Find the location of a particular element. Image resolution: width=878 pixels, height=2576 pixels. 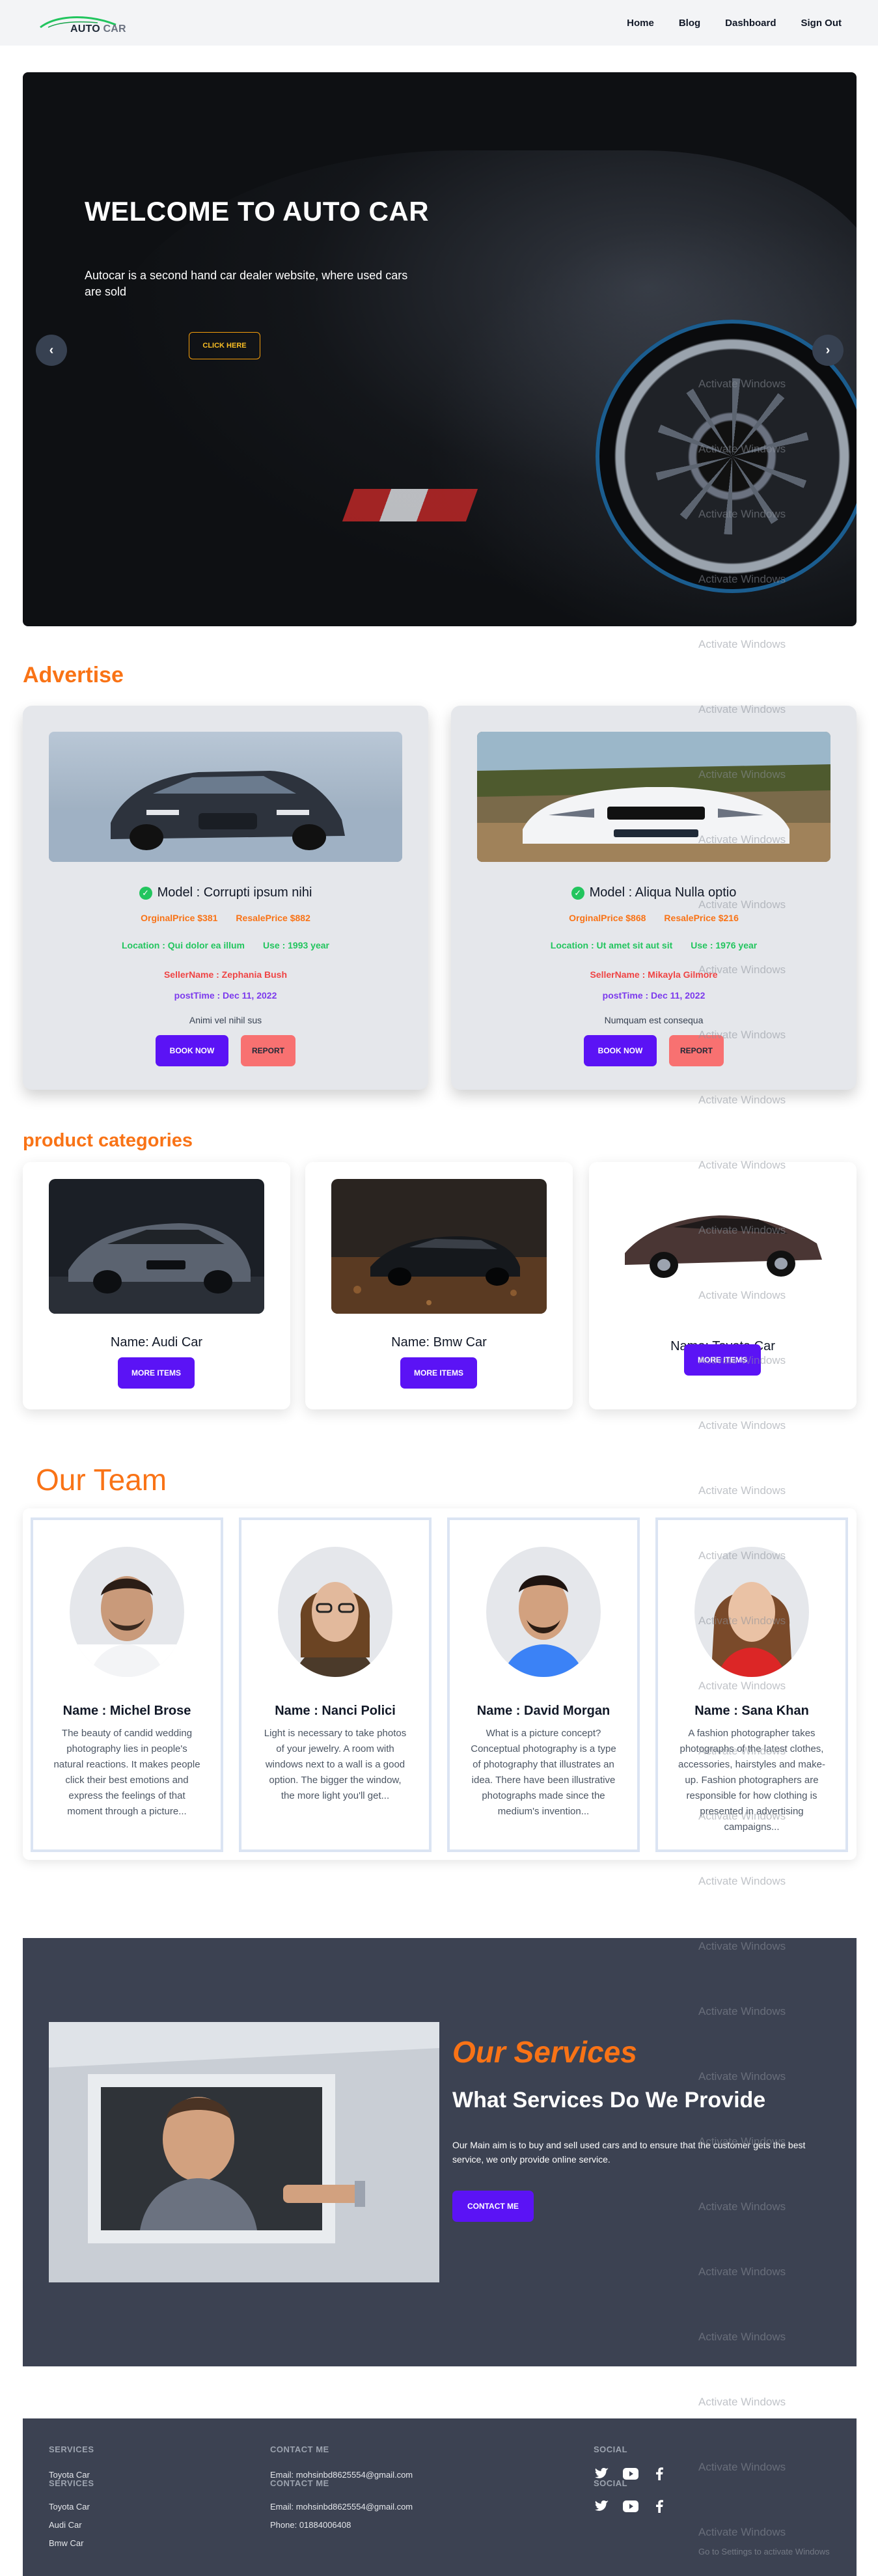

footer-services-heading-duplicate: SERVICES is located at coordinates (71, 2483).